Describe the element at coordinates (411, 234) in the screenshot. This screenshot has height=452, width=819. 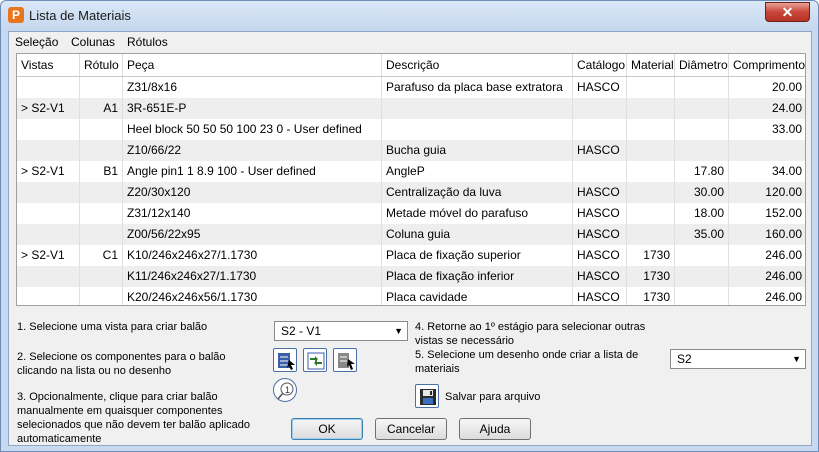
I see `table-row: Z00/56/22x95 Coluna guia HASCO 35.00 160.00` at that location.